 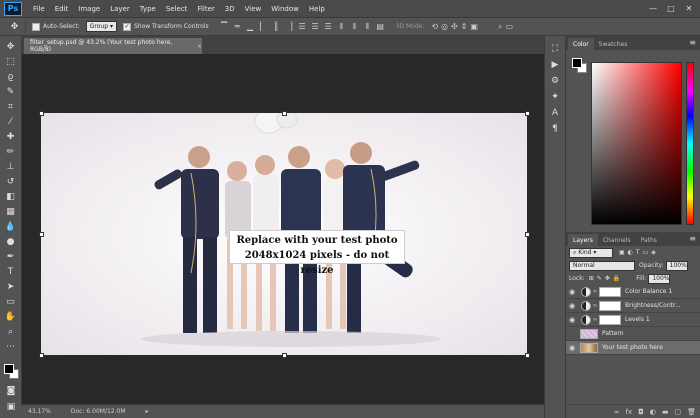 What do you see at coordinates (581, 44) in the screenshot?
I see `tab-color: Color` at bounding box center [581, 44].